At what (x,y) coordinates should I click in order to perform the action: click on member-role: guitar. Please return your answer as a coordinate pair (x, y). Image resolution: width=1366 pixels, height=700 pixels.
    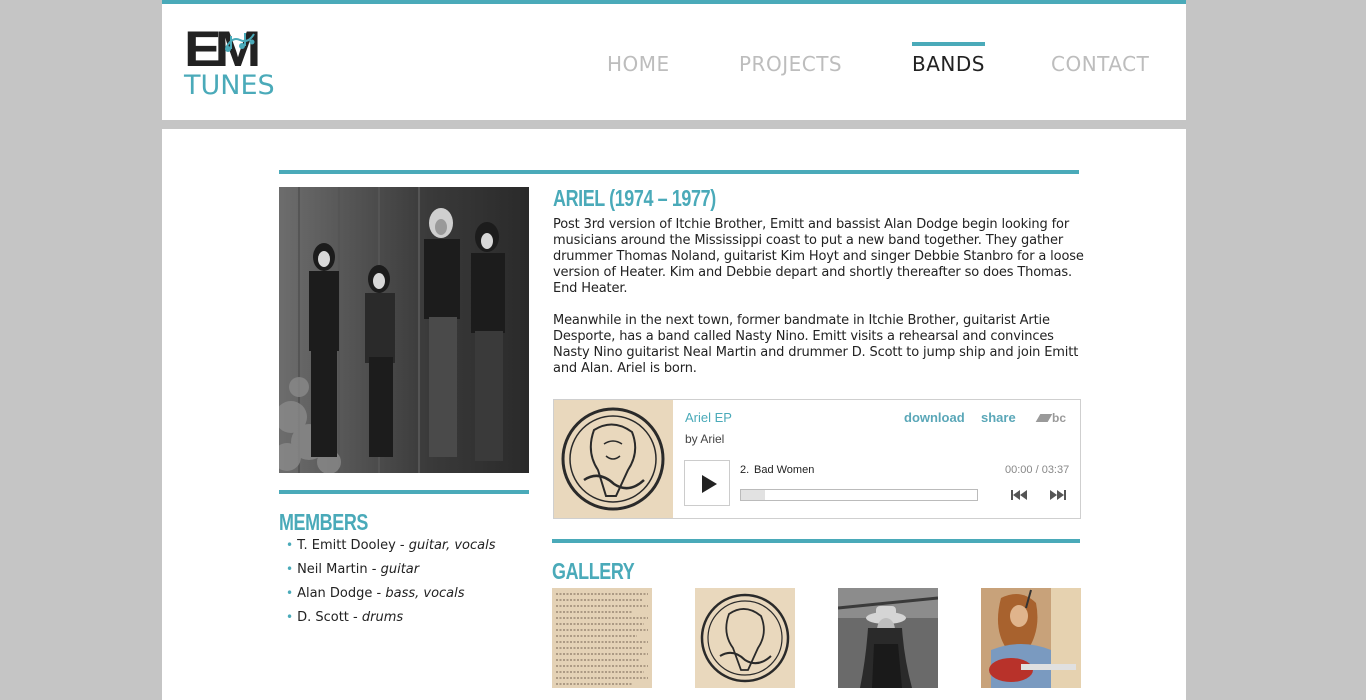
    Looking at the image, I should click on (400, 569).